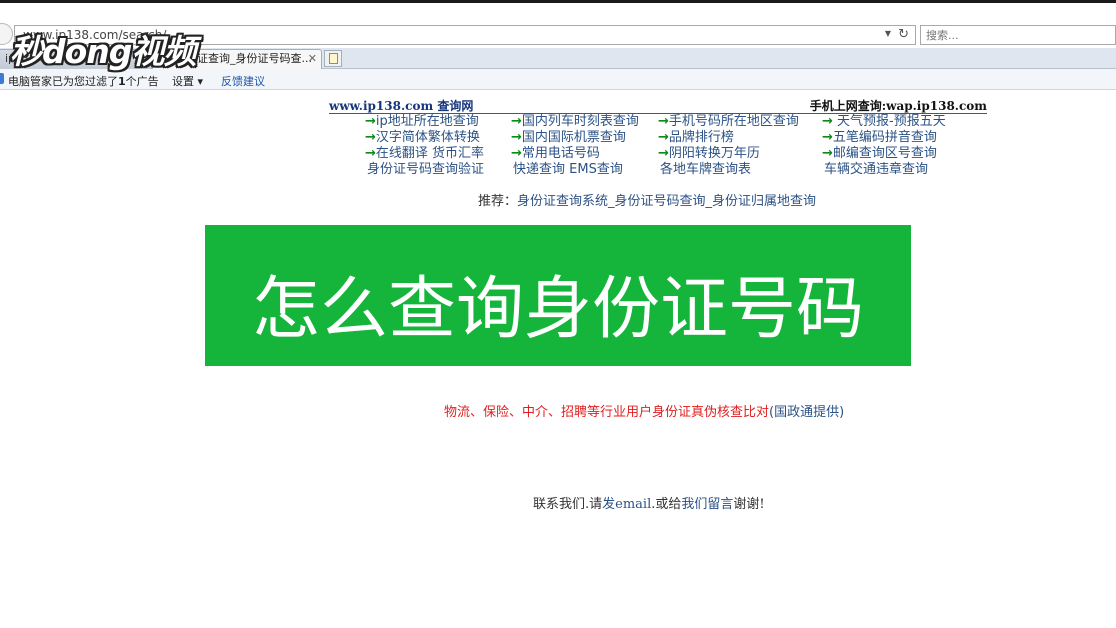  Describe the element at coordinates (103, 51) in the screenshot. I see `watermark-text: 秒dong视频` at that location.